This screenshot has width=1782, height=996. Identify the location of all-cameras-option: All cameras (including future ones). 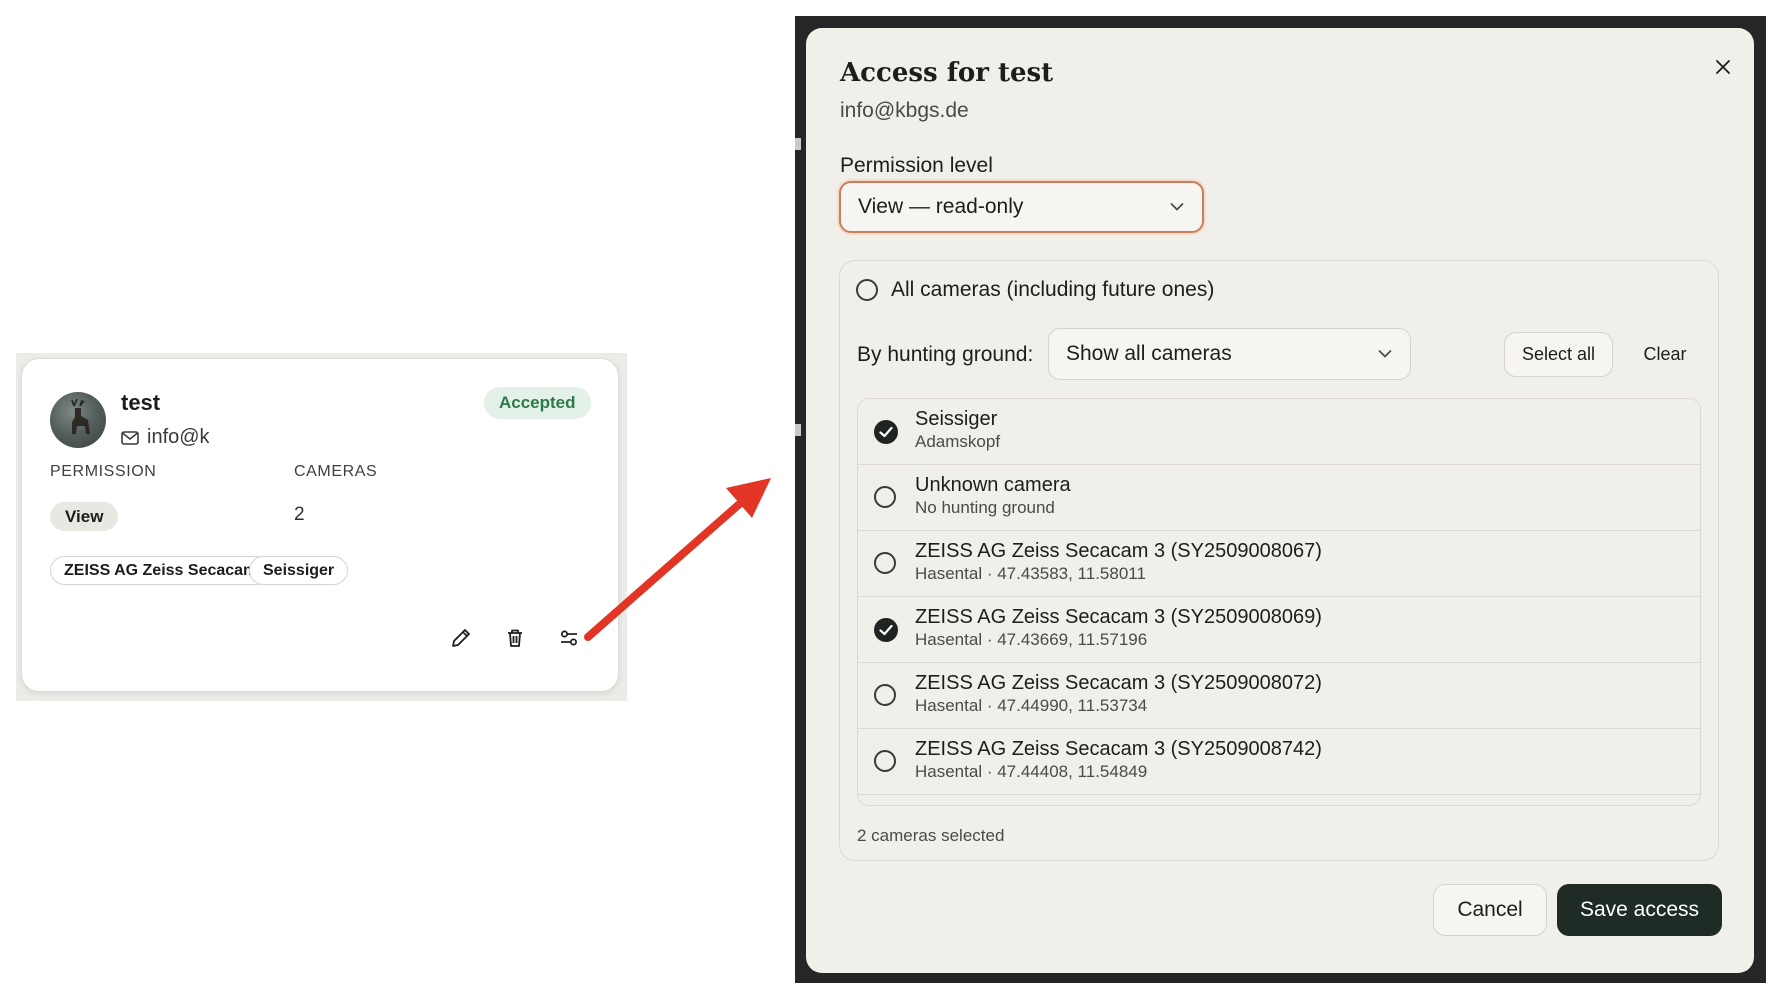
(1035, 290).